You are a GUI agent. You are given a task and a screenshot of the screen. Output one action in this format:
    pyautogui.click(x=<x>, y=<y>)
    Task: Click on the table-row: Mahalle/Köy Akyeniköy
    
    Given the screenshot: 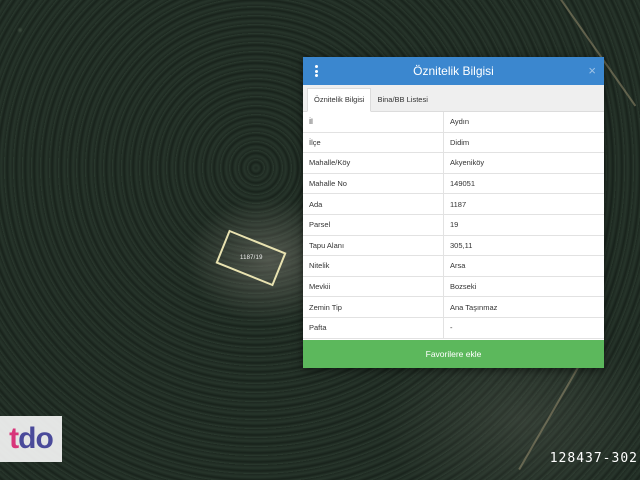 What is the action you would take?
    pyautogui.click(x=453, y=163)
    